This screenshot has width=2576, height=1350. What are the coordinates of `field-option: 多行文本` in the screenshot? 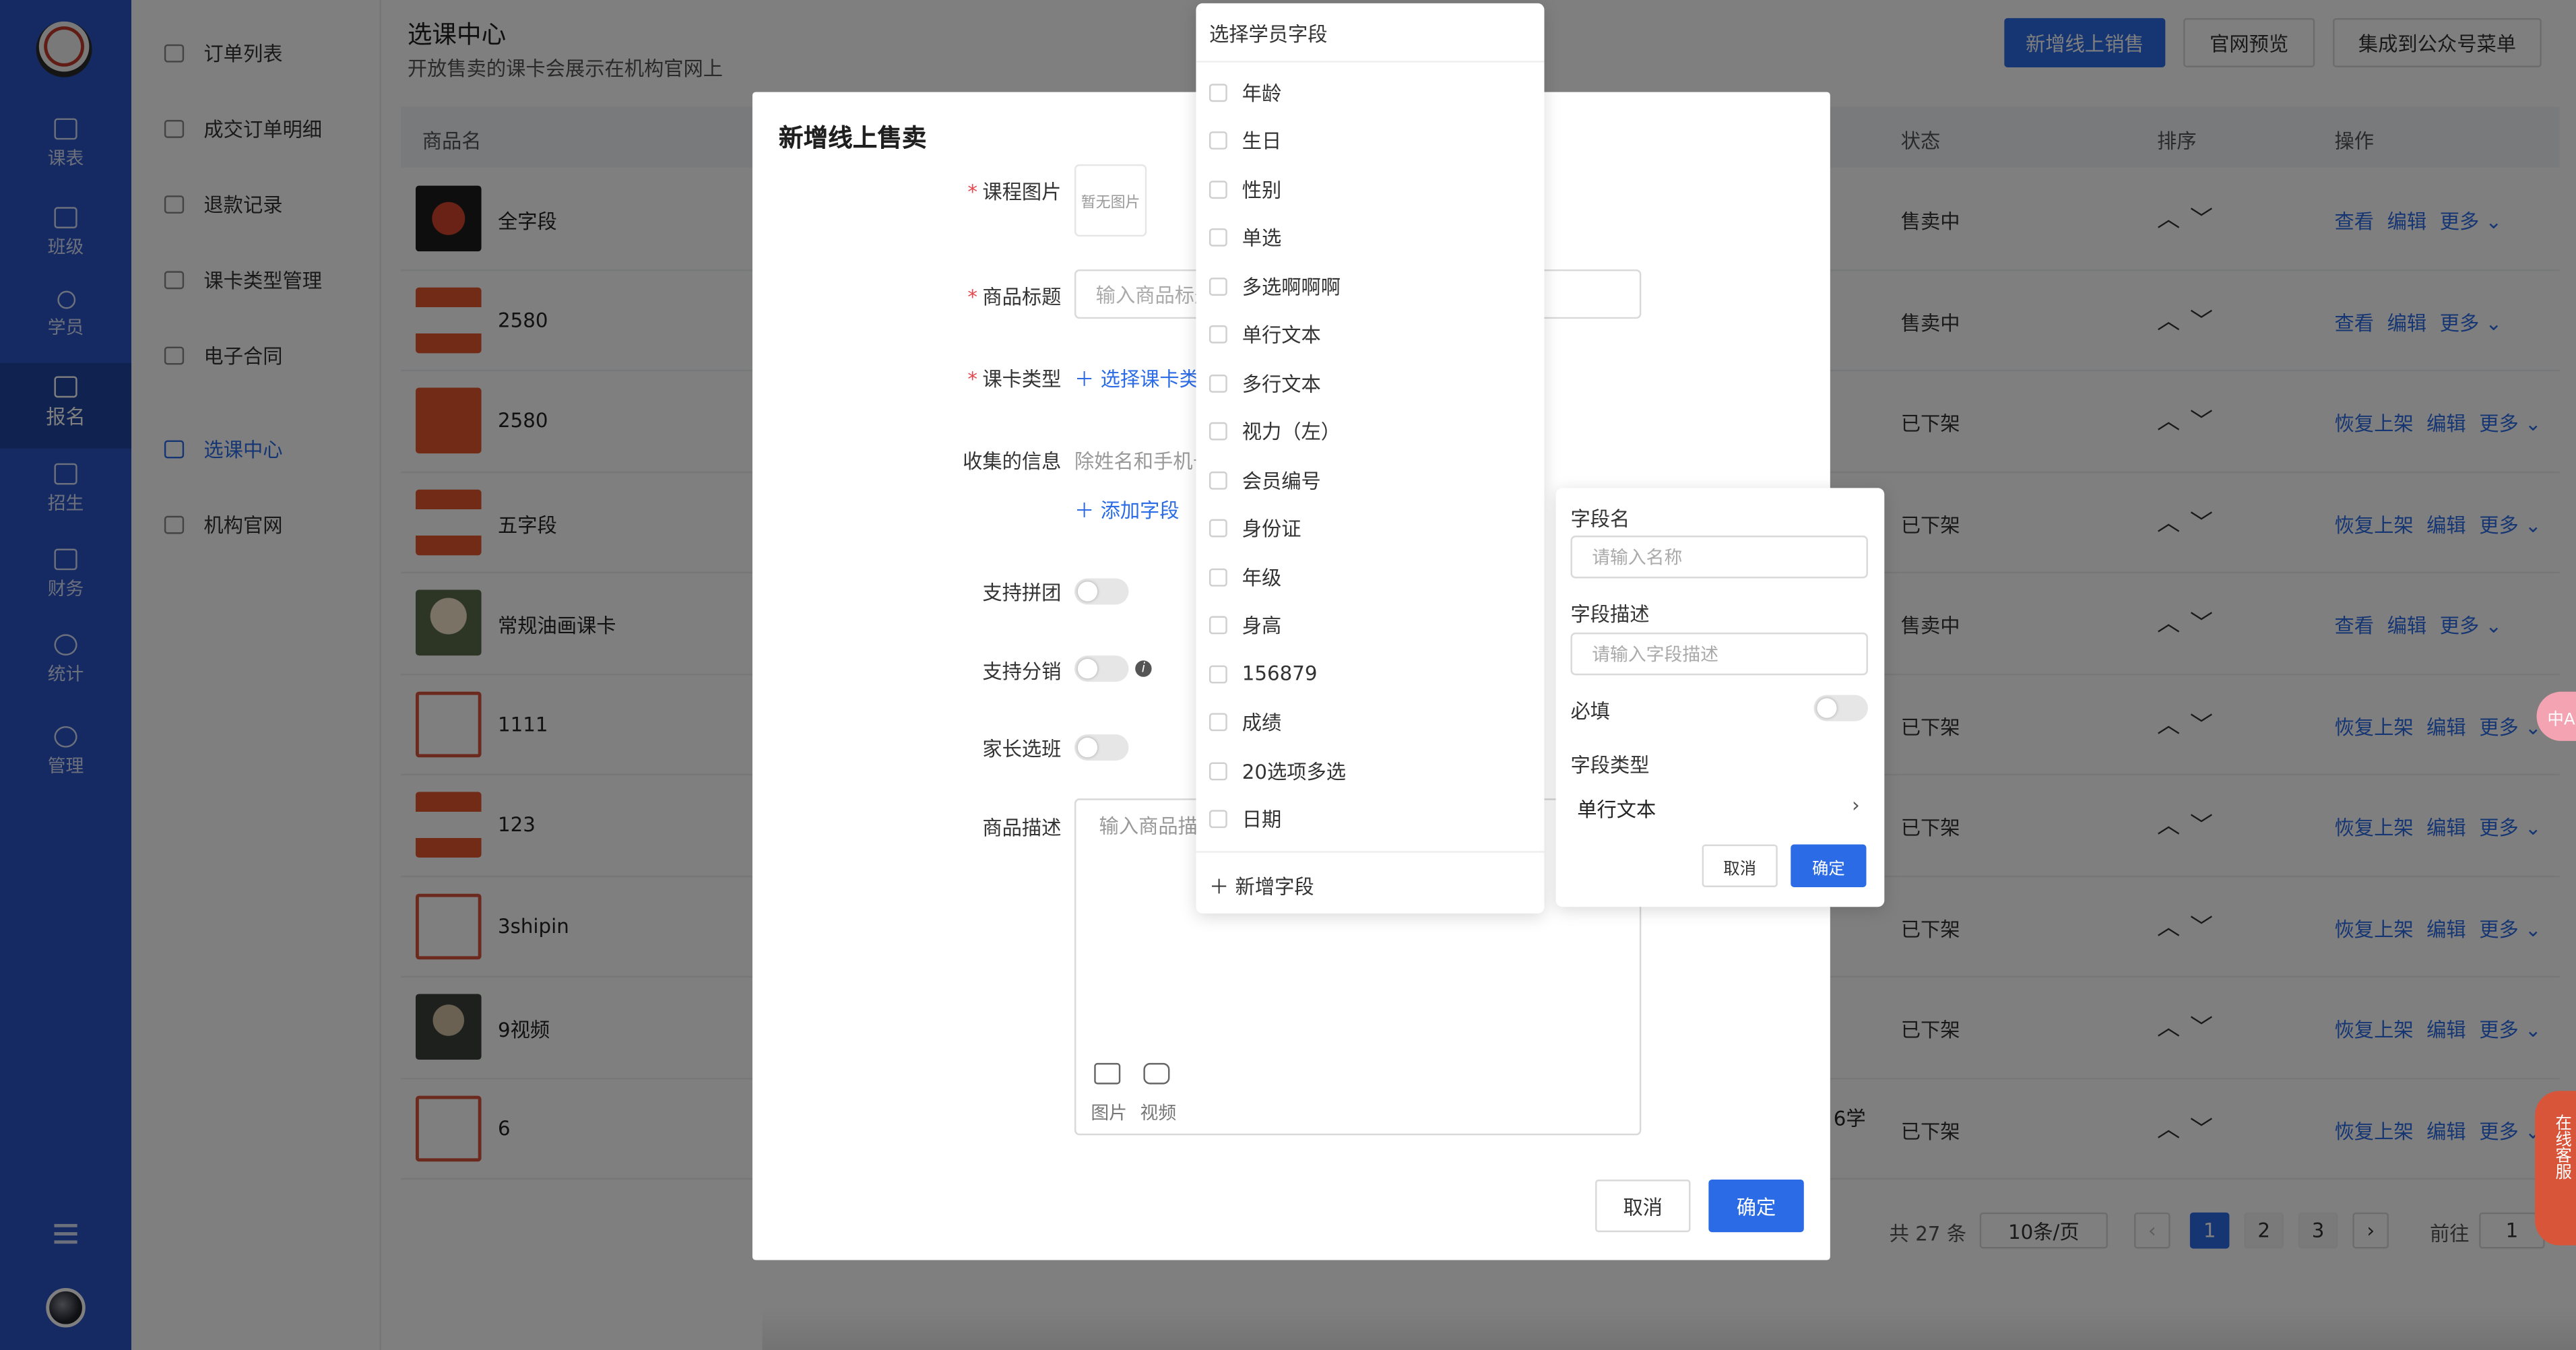 It's located at (1265, 382).